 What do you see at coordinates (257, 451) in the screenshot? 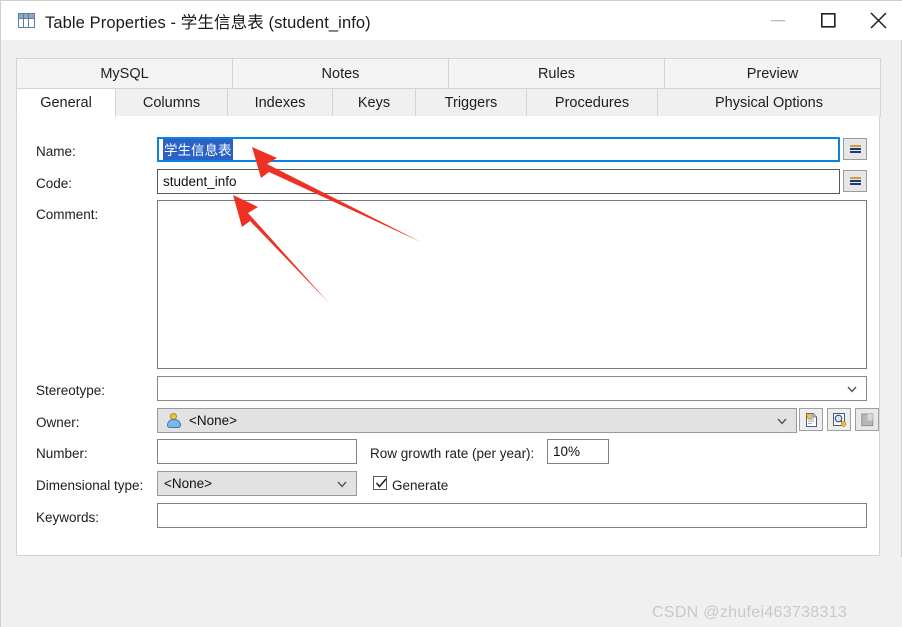
I see `number-input` at bounding box center [257, 451].